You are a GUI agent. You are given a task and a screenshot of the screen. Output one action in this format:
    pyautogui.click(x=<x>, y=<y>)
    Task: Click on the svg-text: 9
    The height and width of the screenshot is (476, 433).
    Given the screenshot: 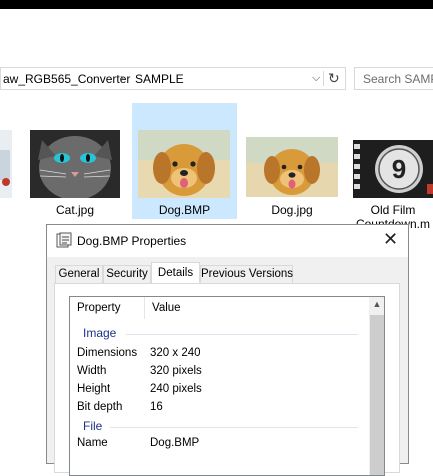 What is the action you would take?
    pyautogui.click(x=399, y=169)
    